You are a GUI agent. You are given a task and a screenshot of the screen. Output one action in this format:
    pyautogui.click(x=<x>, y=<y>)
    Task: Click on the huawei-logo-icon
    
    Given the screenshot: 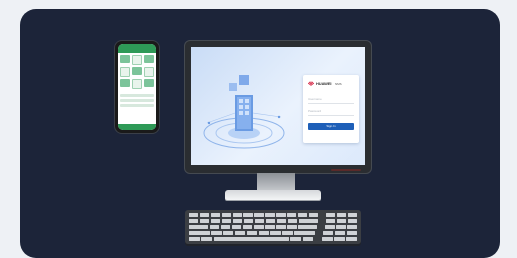 What is the action you would take?
    pyautogui.click(x=311, y=83)
    